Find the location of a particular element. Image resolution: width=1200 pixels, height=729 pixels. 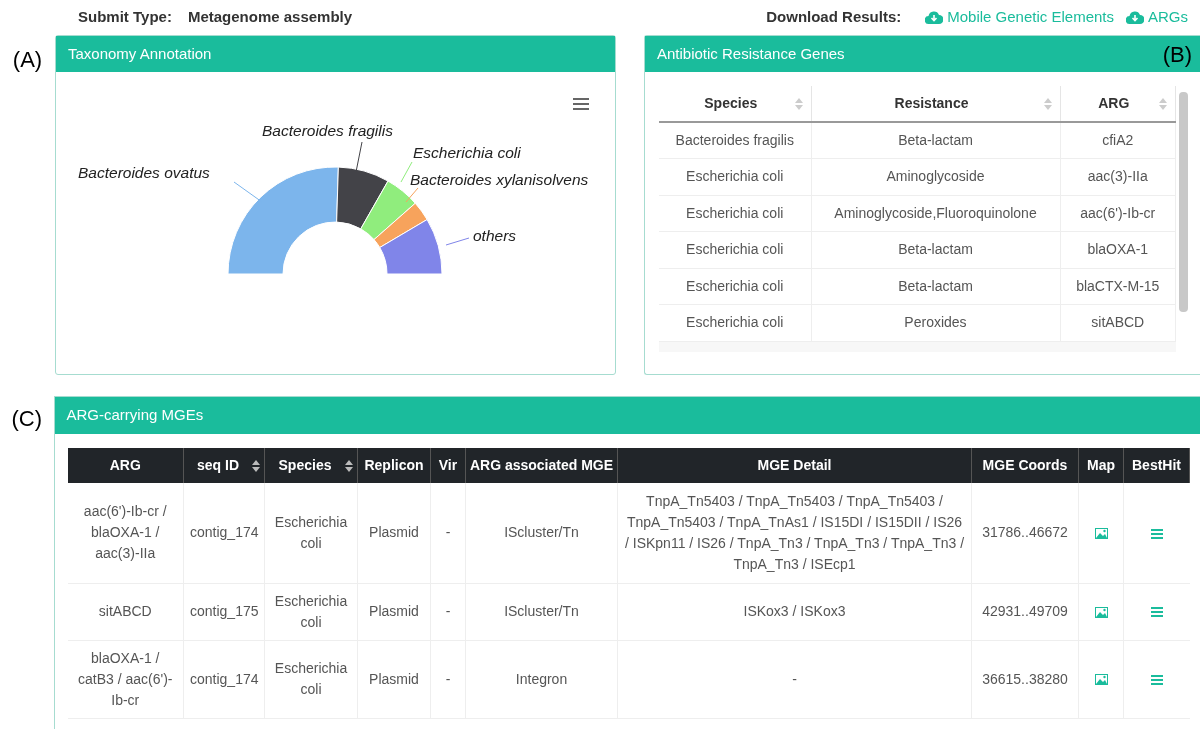

slice-label: Bacteroides xylanisolvens is located at coordinates (499, 179).